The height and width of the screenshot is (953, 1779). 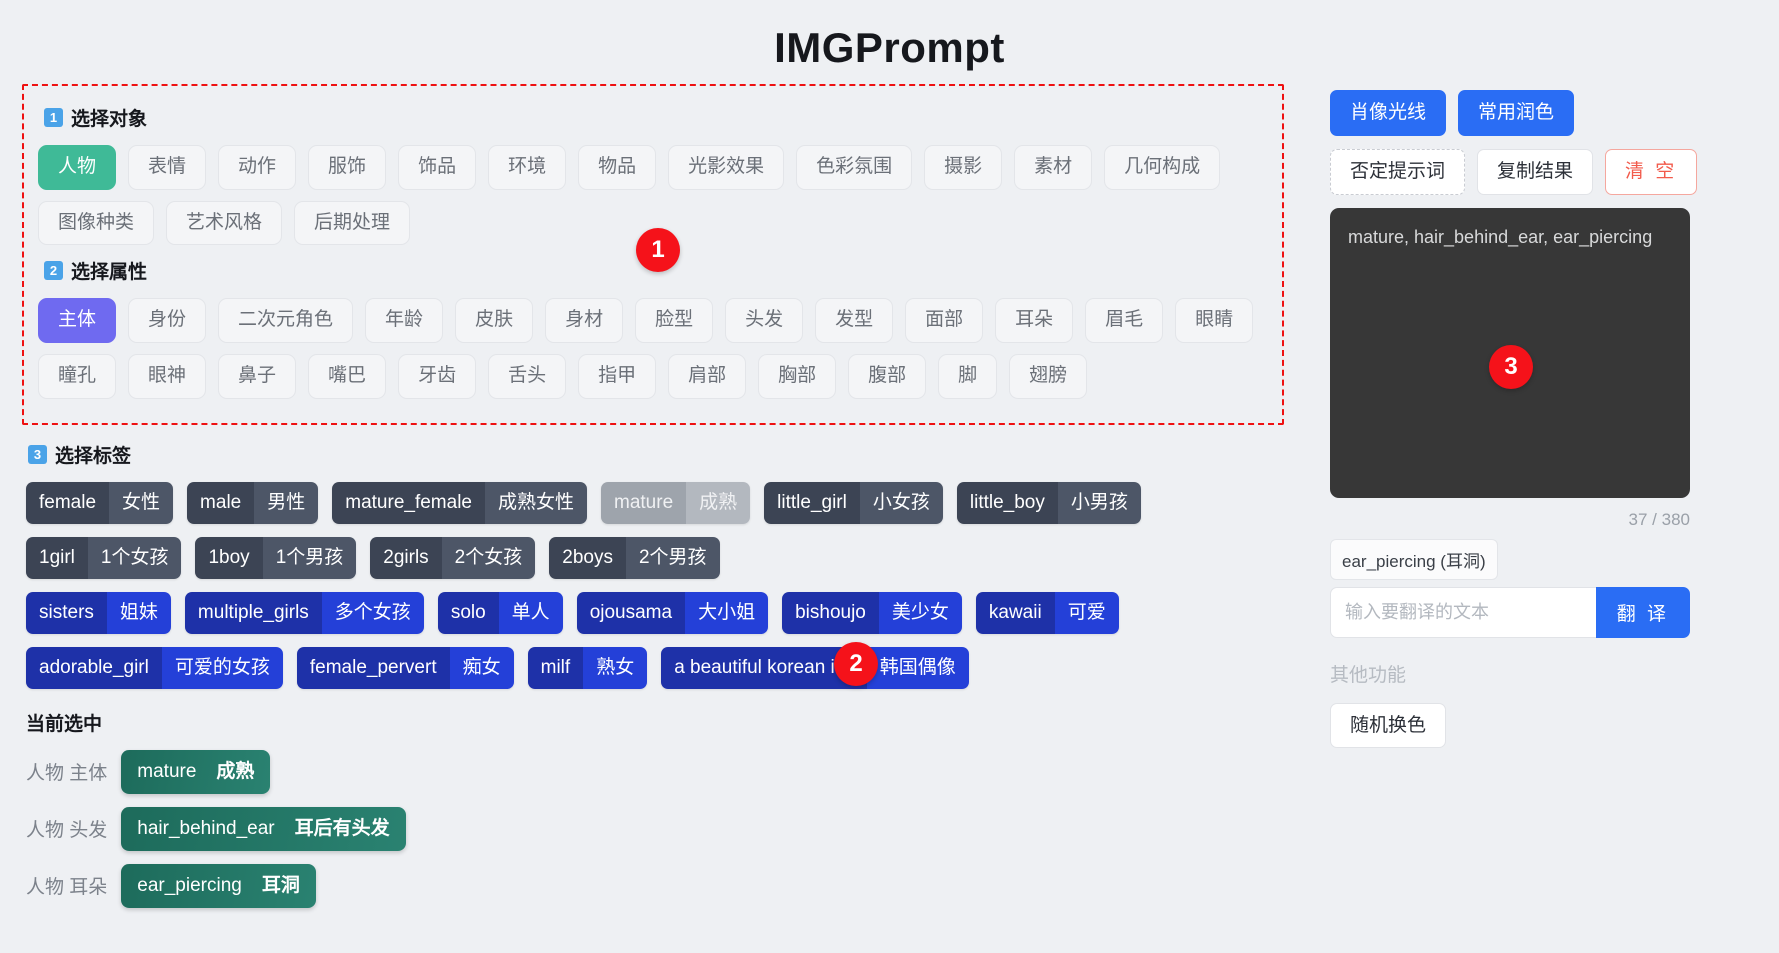 What do you see at coordinates (405, 667) in the screenshot?
I see `tag-pill-female_pervert: female_pervert 痴女` at bounding box center [405, 667].